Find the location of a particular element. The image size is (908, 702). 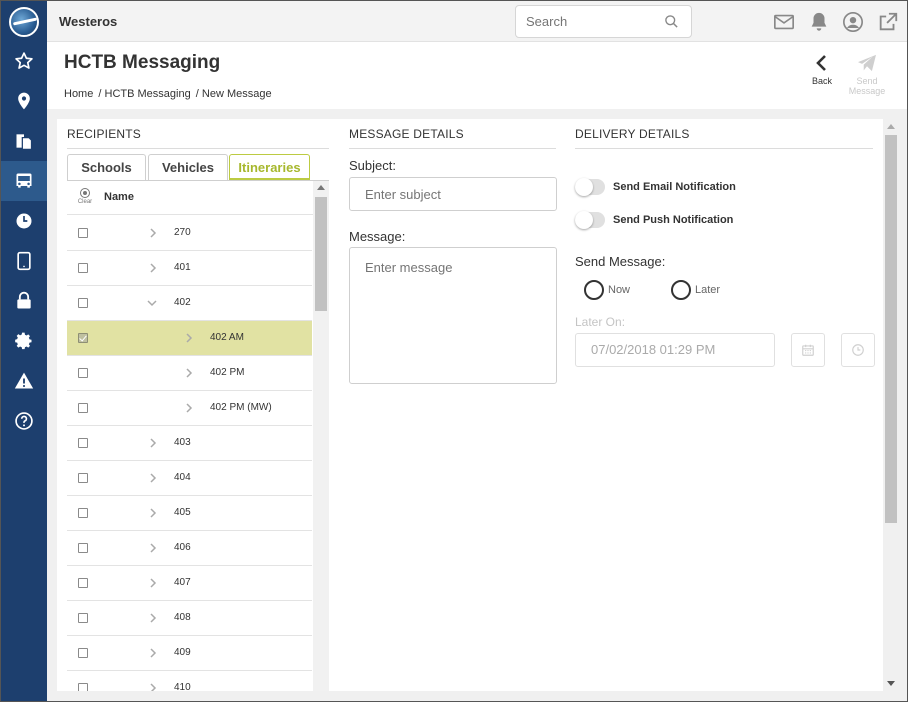

date-picker-button is located at coordinates (808, 350).